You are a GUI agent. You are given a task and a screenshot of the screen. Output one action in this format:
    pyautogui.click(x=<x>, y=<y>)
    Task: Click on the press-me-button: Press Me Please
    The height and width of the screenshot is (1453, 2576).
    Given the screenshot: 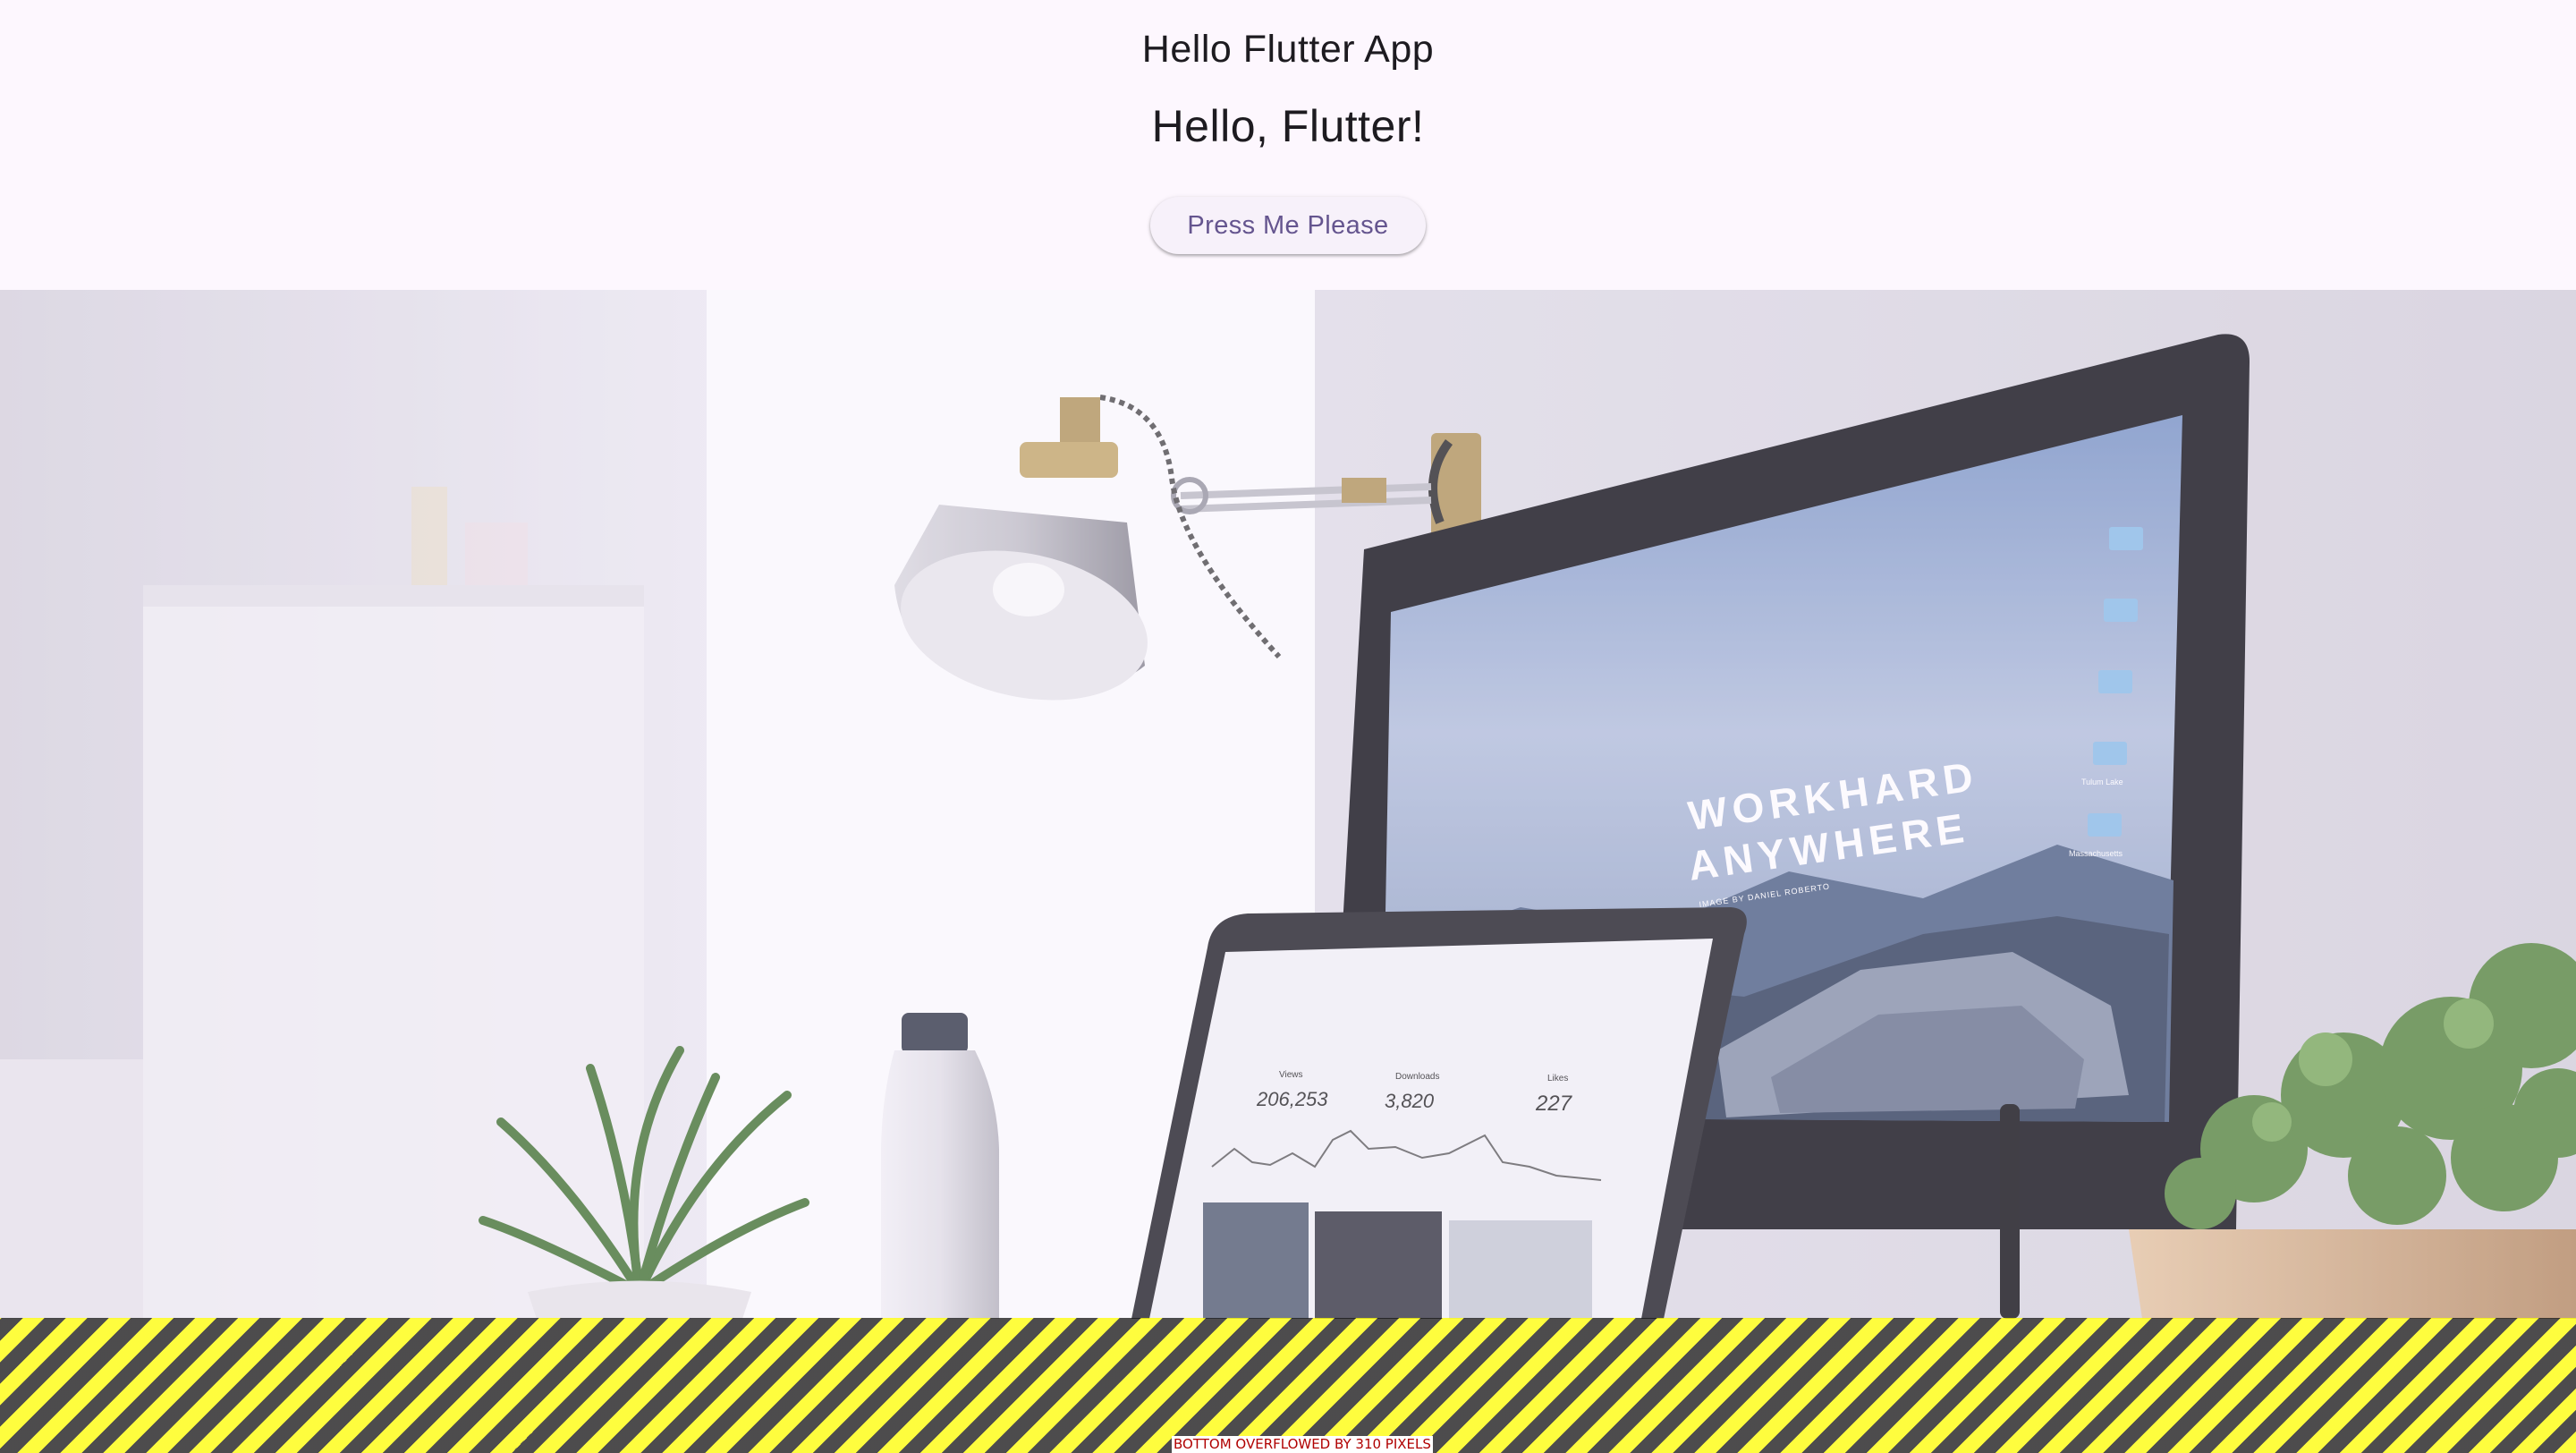 What is the action you would take?
    pyautogui.click(x=1288, y=225)
    